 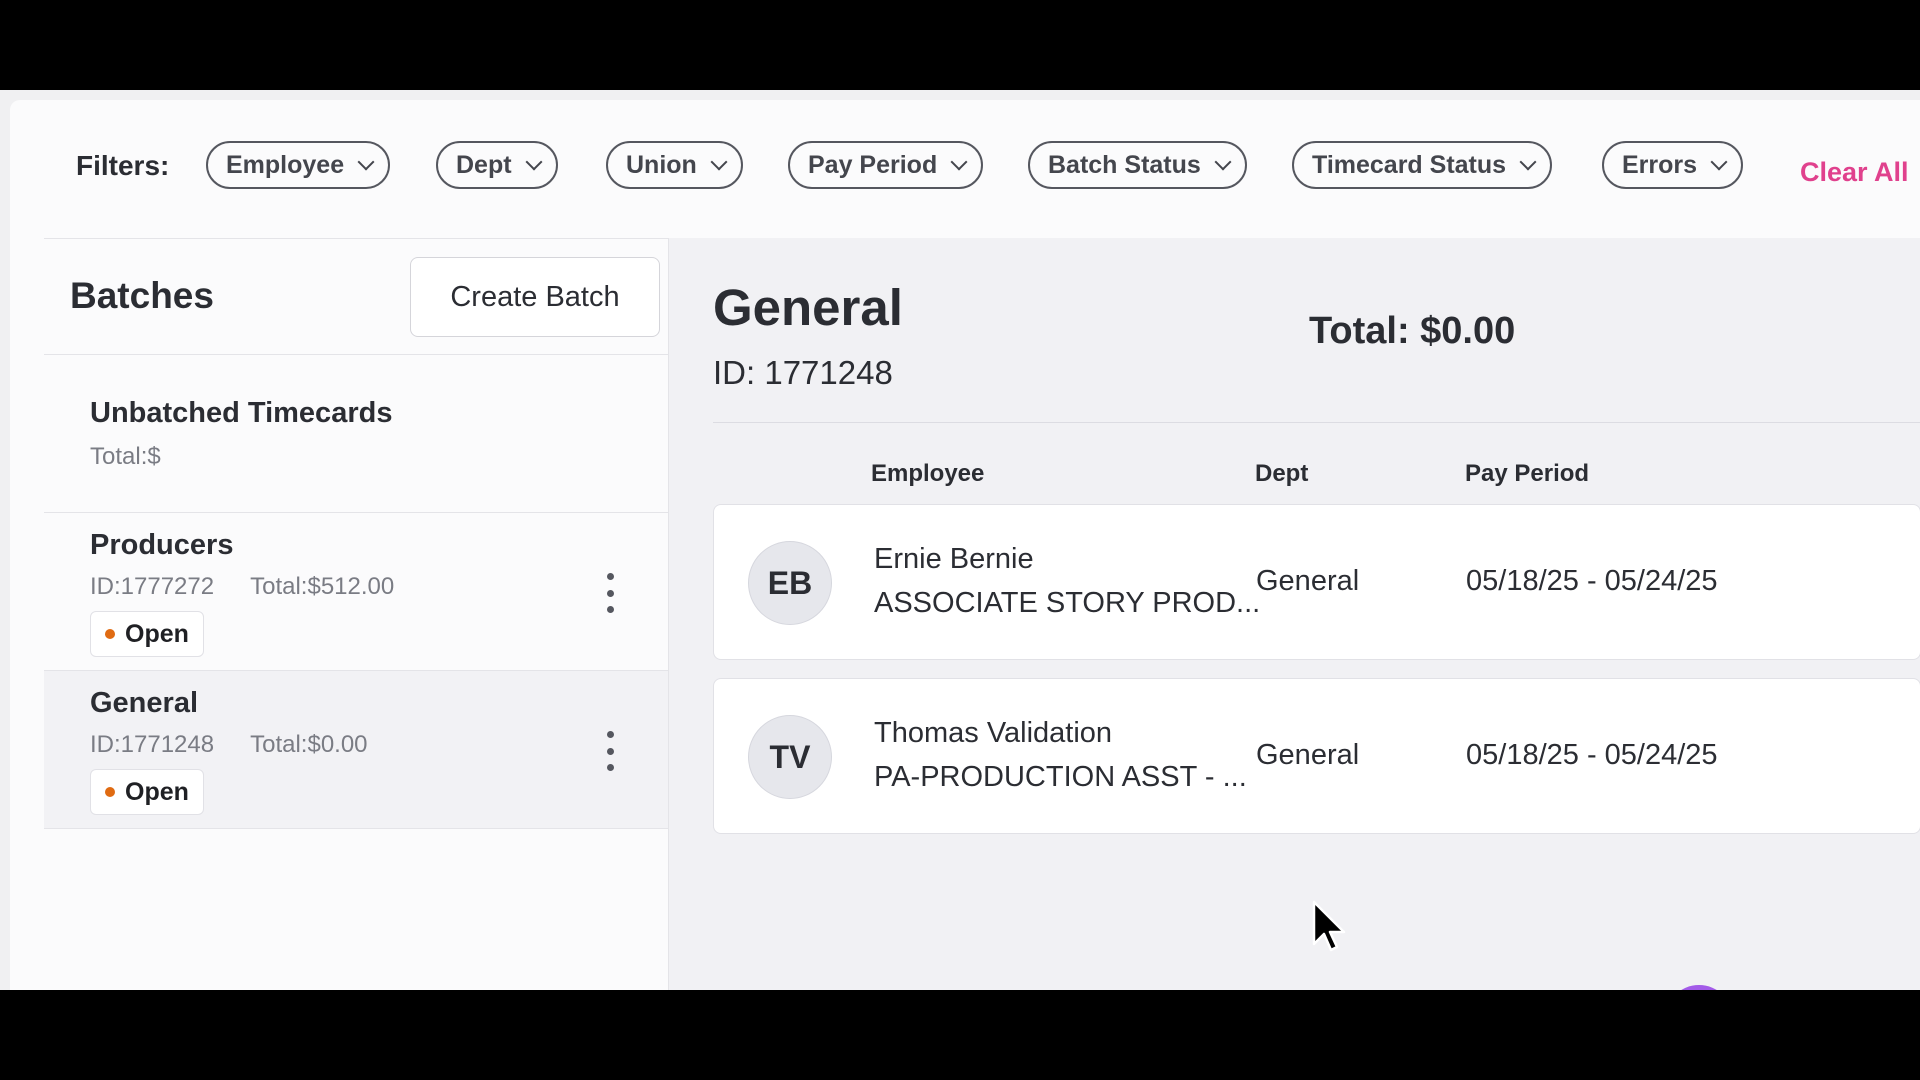 What do you see at coordinates (1527, 474) in the screenshot?
I see `column-header-pay-period: Pay Period` at bounding box center [1527, 474].